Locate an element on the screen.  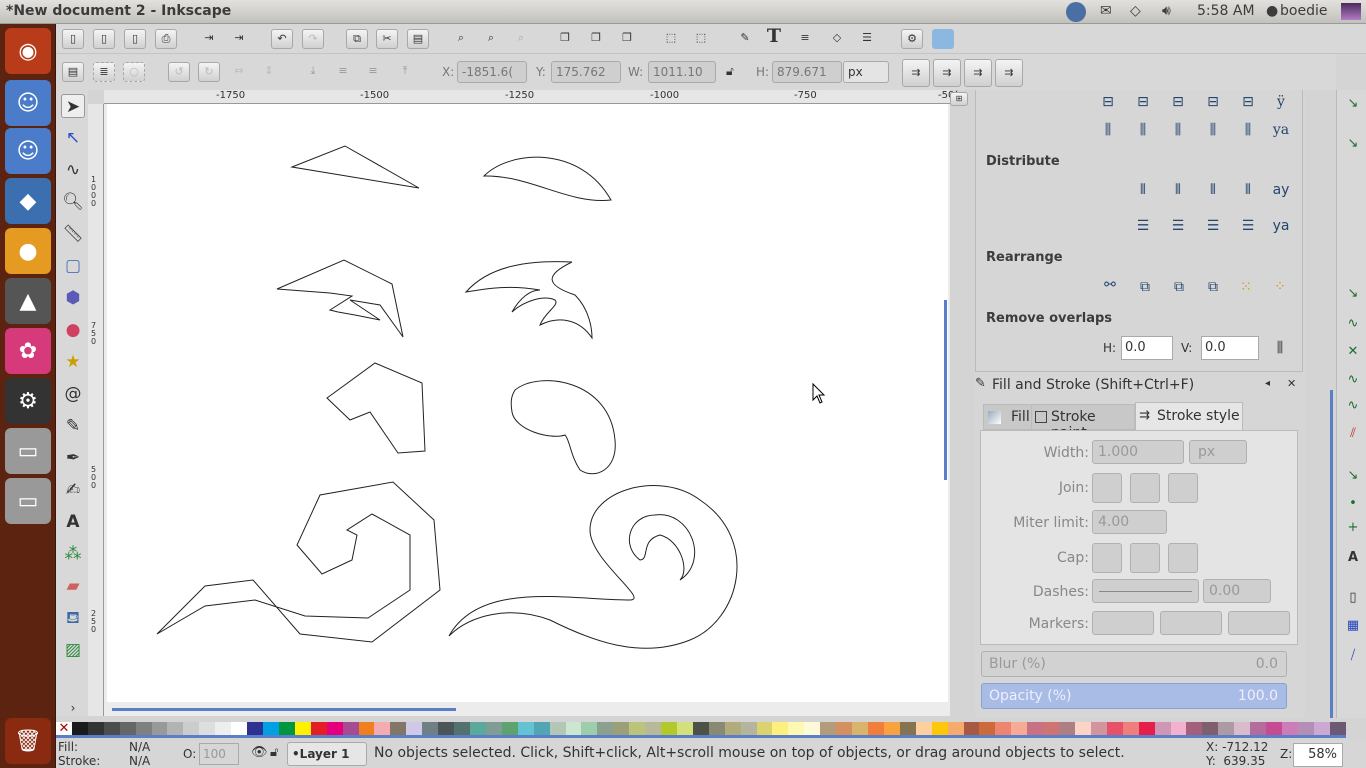
transform-patterns-icon: ⇉ is located at coordinates (1009, 73).